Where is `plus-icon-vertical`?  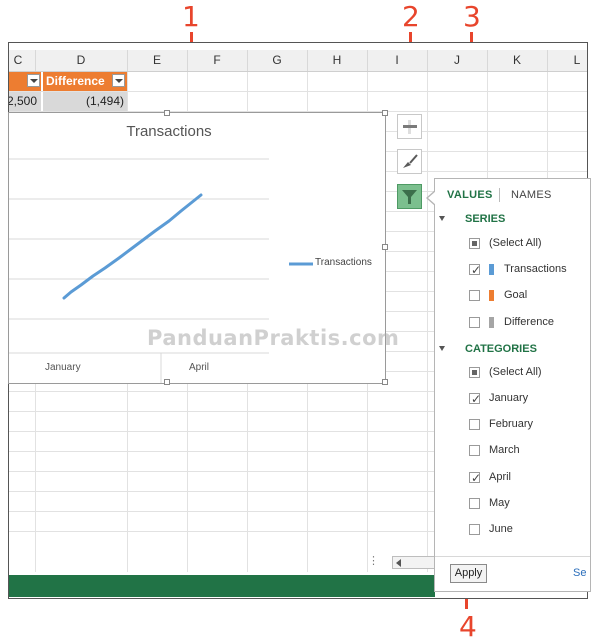
plus-icon-vertical is located at coordinates (409, 127).